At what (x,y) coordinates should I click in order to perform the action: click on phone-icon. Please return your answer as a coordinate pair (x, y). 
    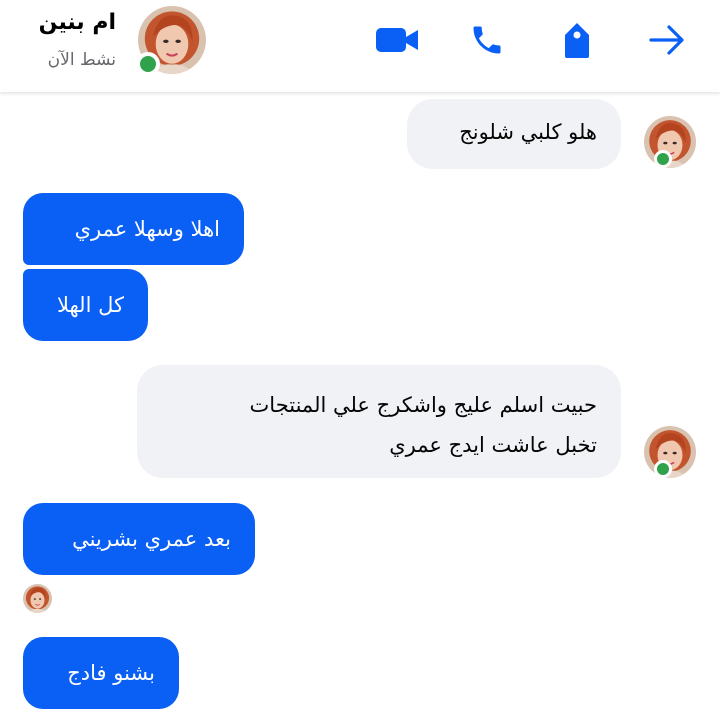
    Looking at the image, I should click on (487, 40).